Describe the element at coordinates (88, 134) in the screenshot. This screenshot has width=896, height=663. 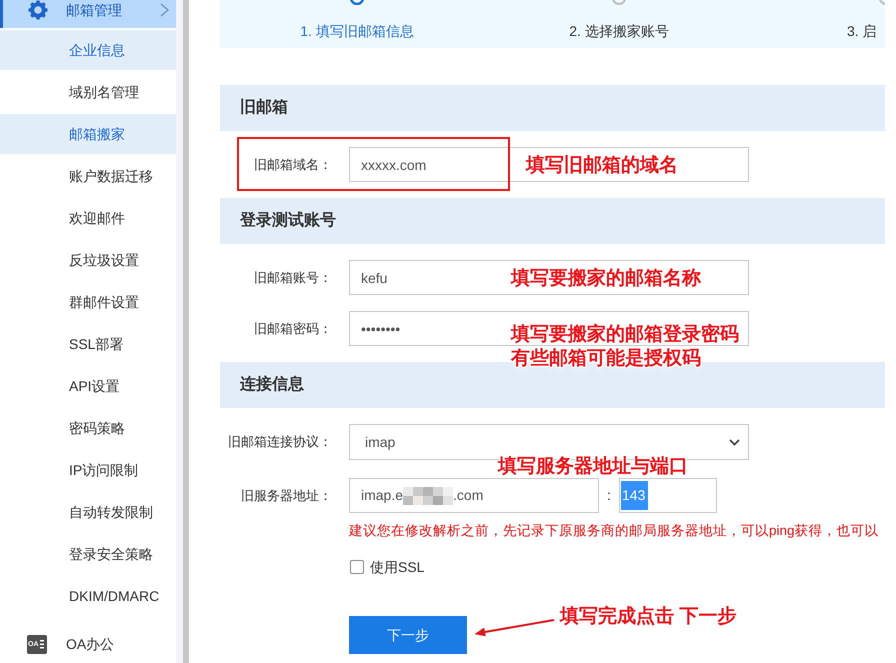
I see `menu-item: 邮箱搬家` at that location.